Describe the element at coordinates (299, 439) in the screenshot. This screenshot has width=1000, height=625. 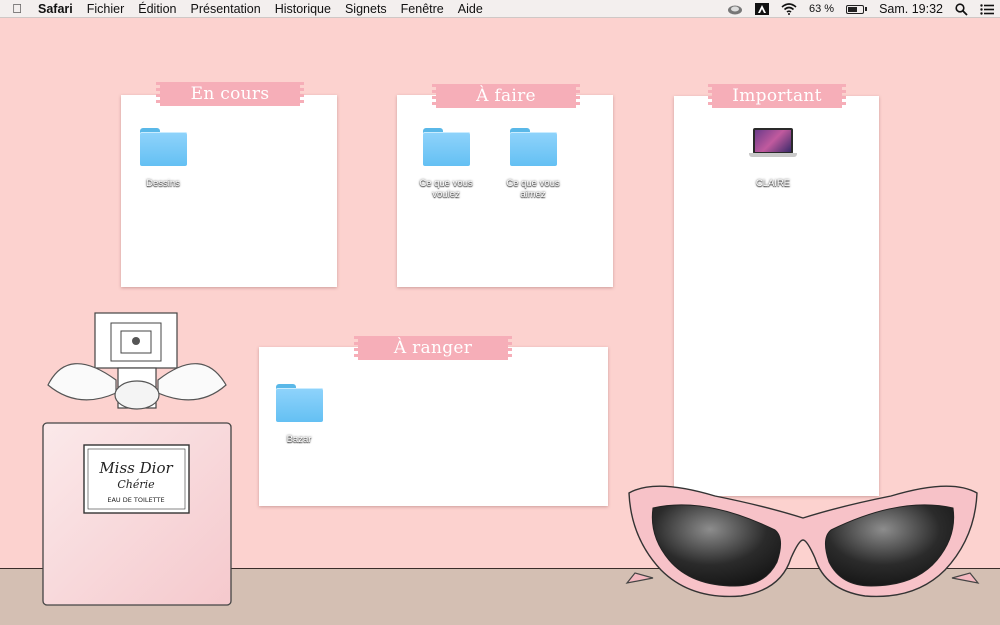
I see `desktop-item-label: Bazar` at that location.